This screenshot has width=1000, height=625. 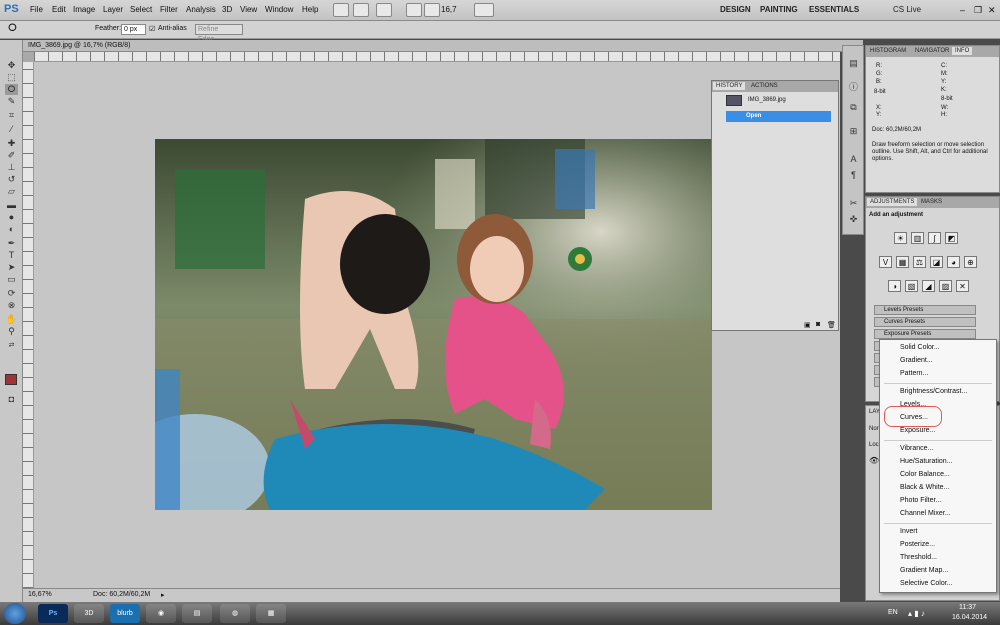 What do you see at coordinates (141, 9) in the screenshot?
I see `menu-select: Select` at bounding box center [141, 9].